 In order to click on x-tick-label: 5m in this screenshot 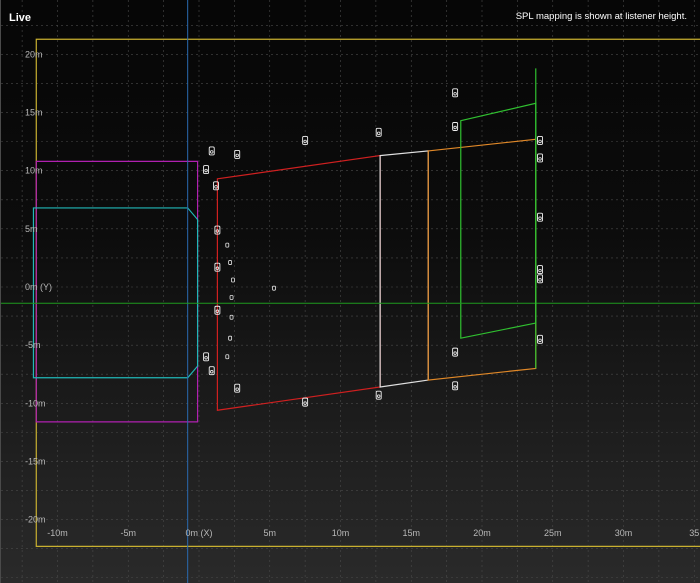, I will do `click(269, 533)`.